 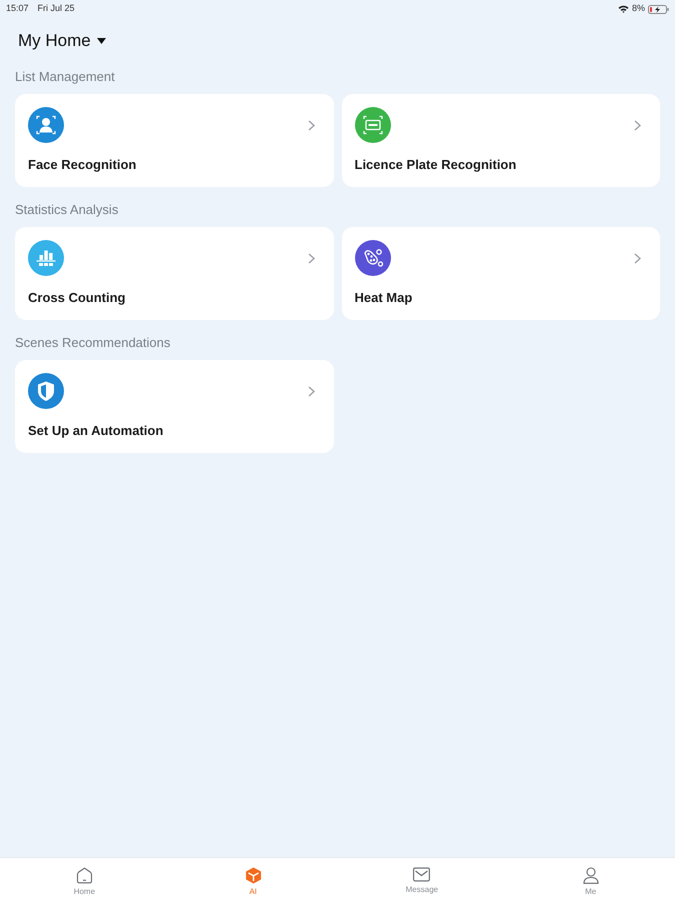 I want to click on feature-card: Heat Map, so click(x=501, y=273).